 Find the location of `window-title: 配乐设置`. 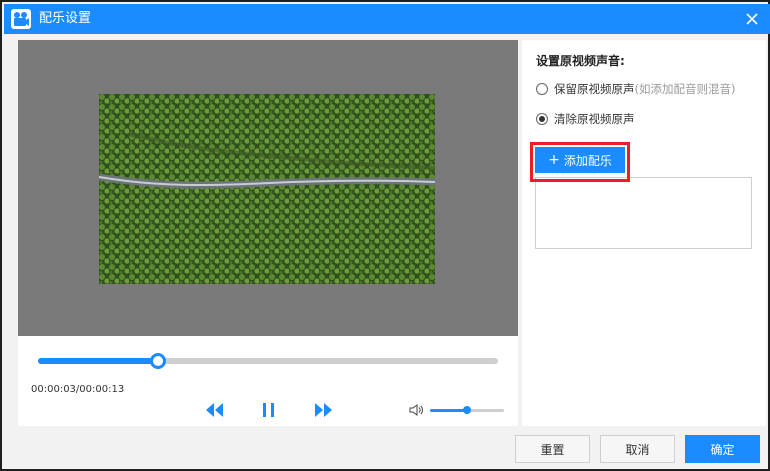

window-title: 配乐设置 is located at coordinates (65, 18).